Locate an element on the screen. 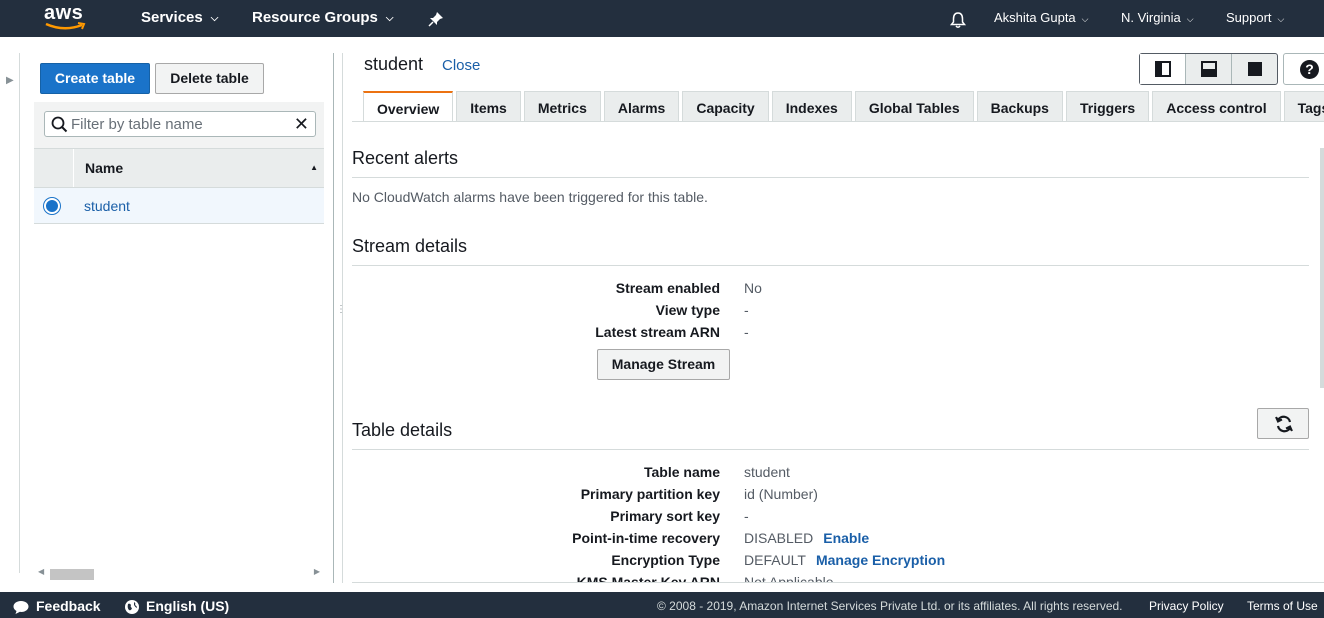 The image size is (1324, 618). tab-tags: Tags is located at coordinates (1303, 106).